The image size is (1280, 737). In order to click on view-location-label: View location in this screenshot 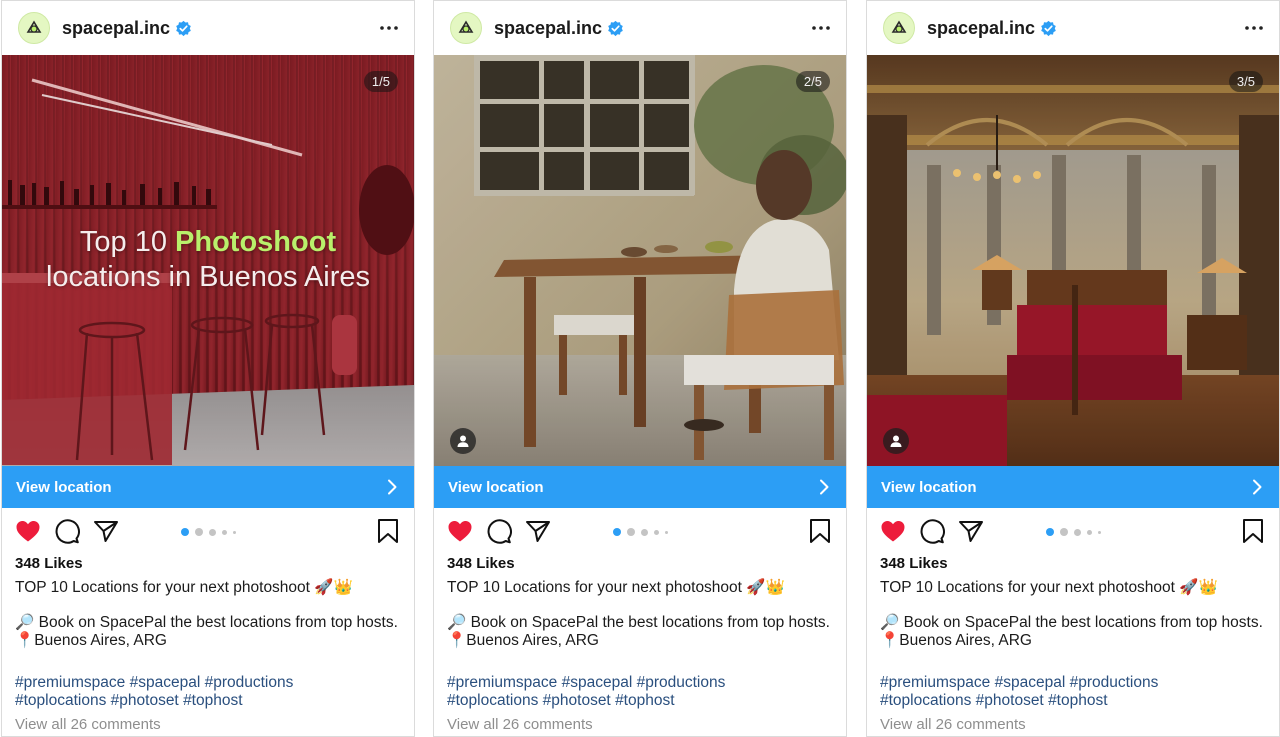, I will do `click(496, 487)`.